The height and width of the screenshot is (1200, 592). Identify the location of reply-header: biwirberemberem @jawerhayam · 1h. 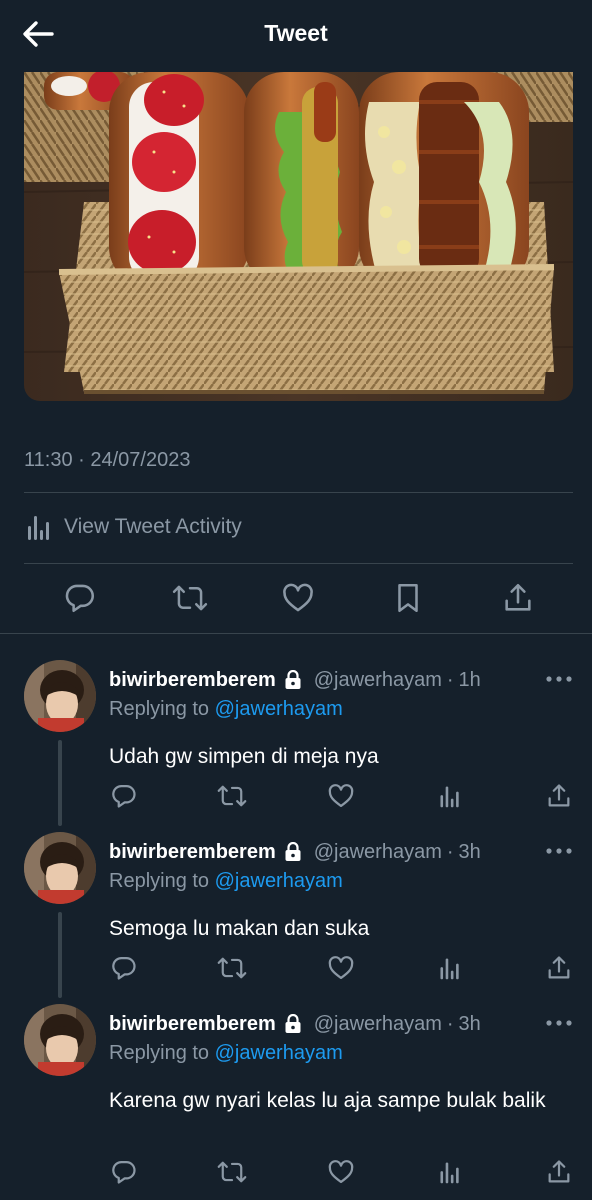
(295, 680).